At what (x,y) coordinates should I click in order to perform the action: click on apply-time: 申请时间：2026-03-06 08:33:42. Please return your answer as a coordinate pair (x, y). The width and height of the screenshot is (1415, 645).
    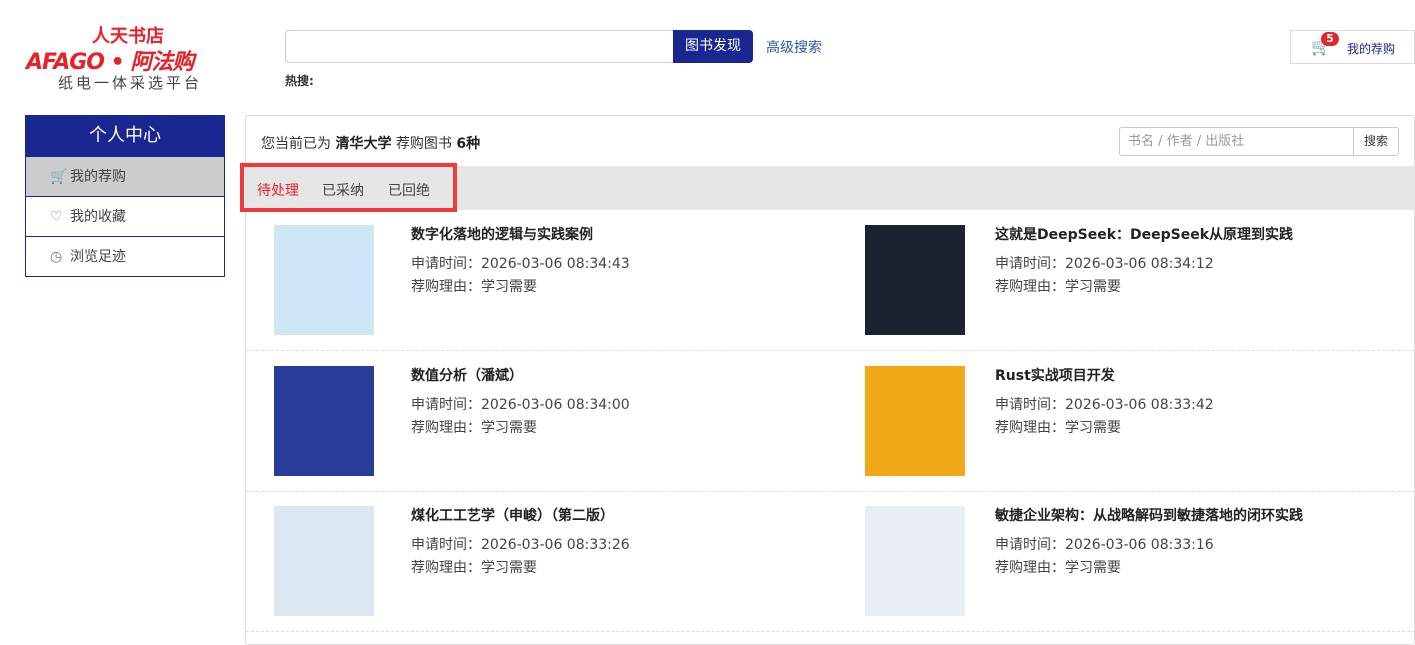
    Looking at the image, I should click on (1104, 405).